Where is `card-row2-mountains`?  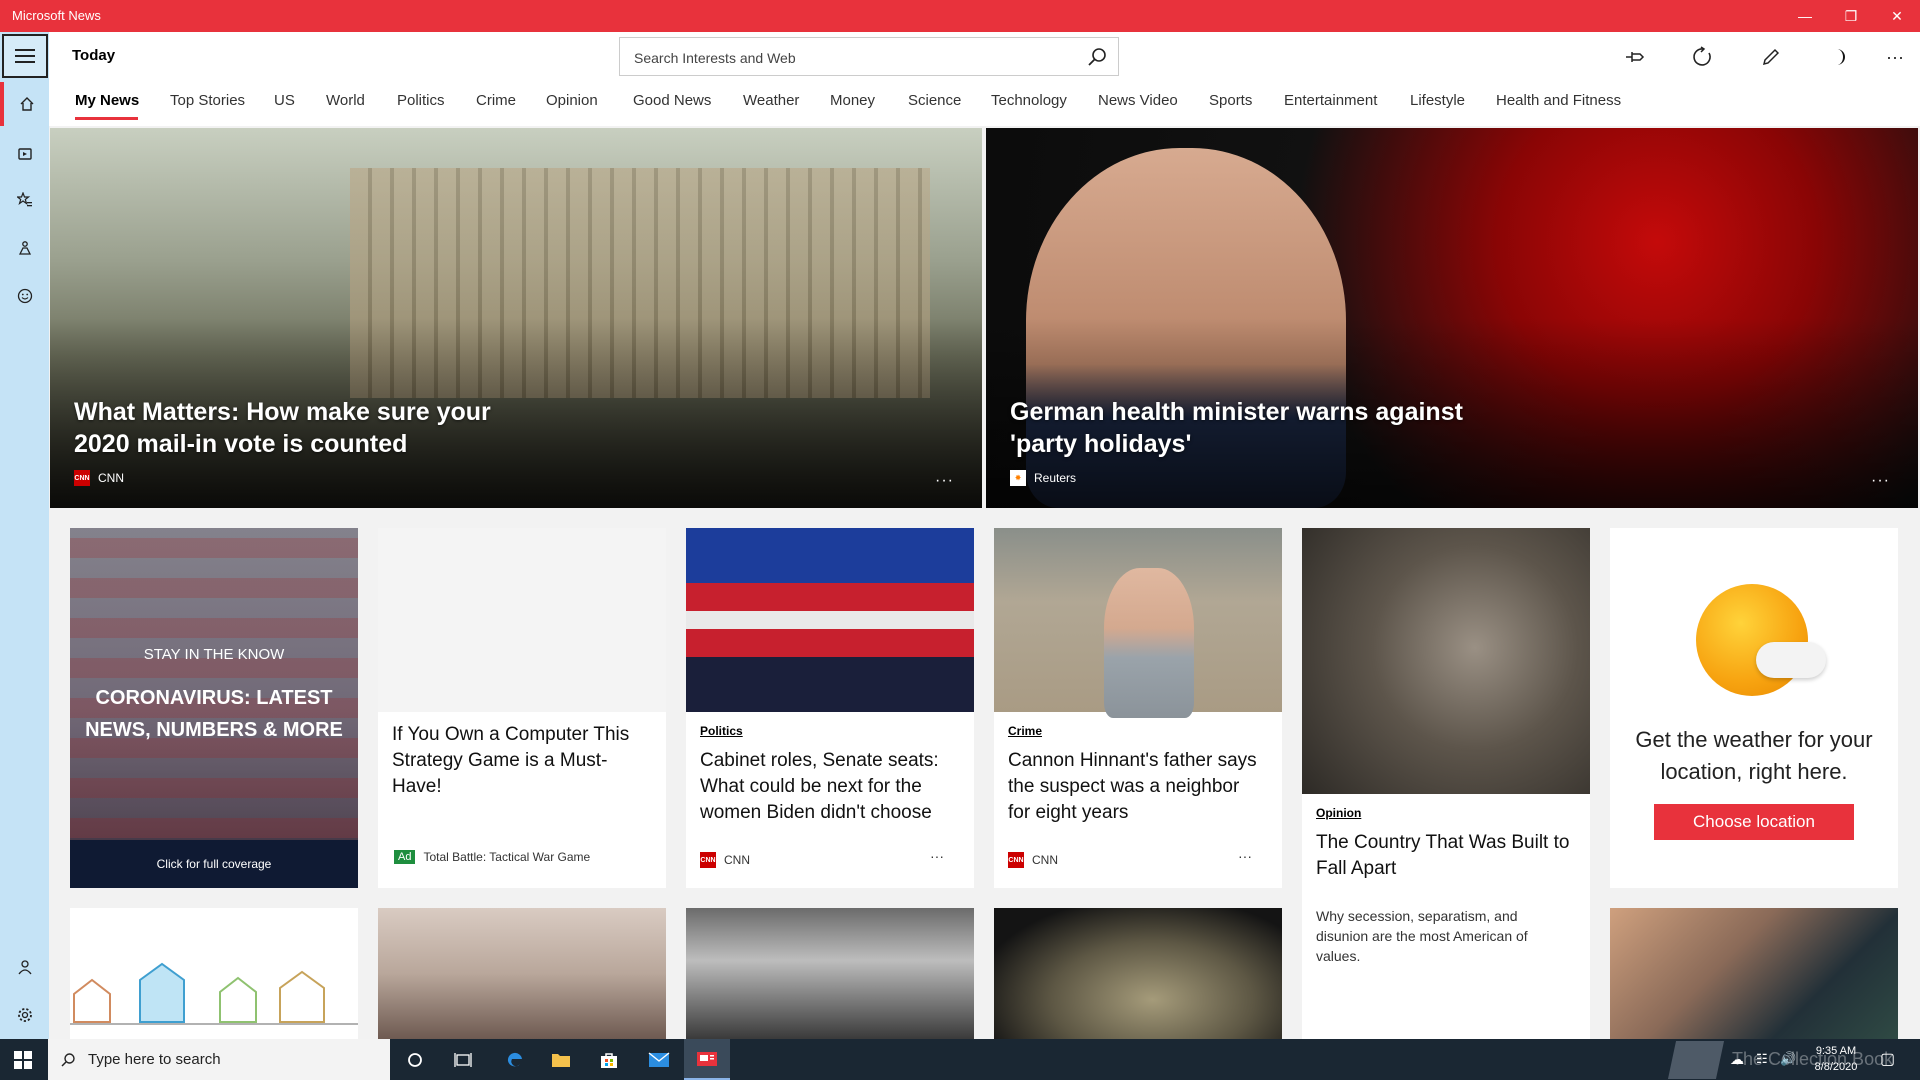 card-row2-mountains is located at coordinates (522, 973).